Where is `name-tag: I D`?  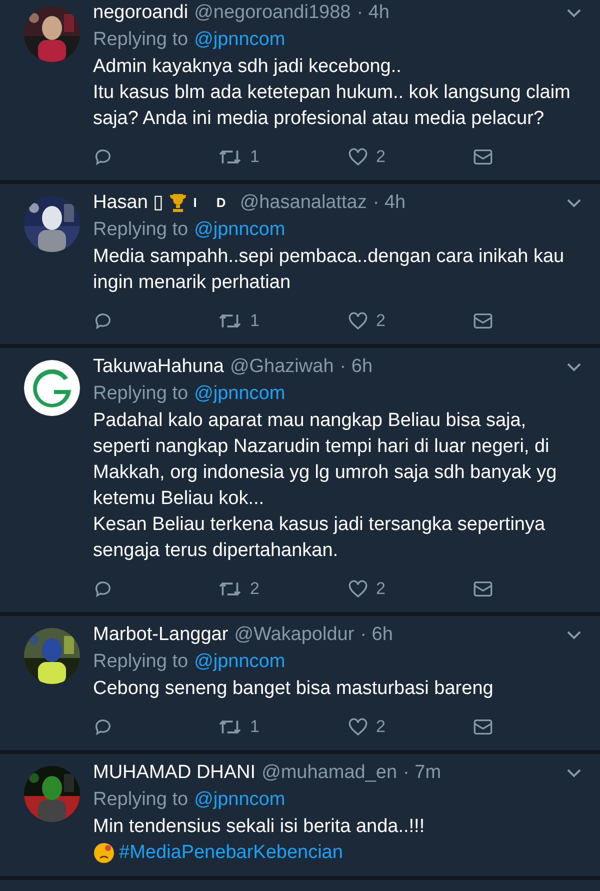
name-tag: I D is located at coordinates (213, 203).